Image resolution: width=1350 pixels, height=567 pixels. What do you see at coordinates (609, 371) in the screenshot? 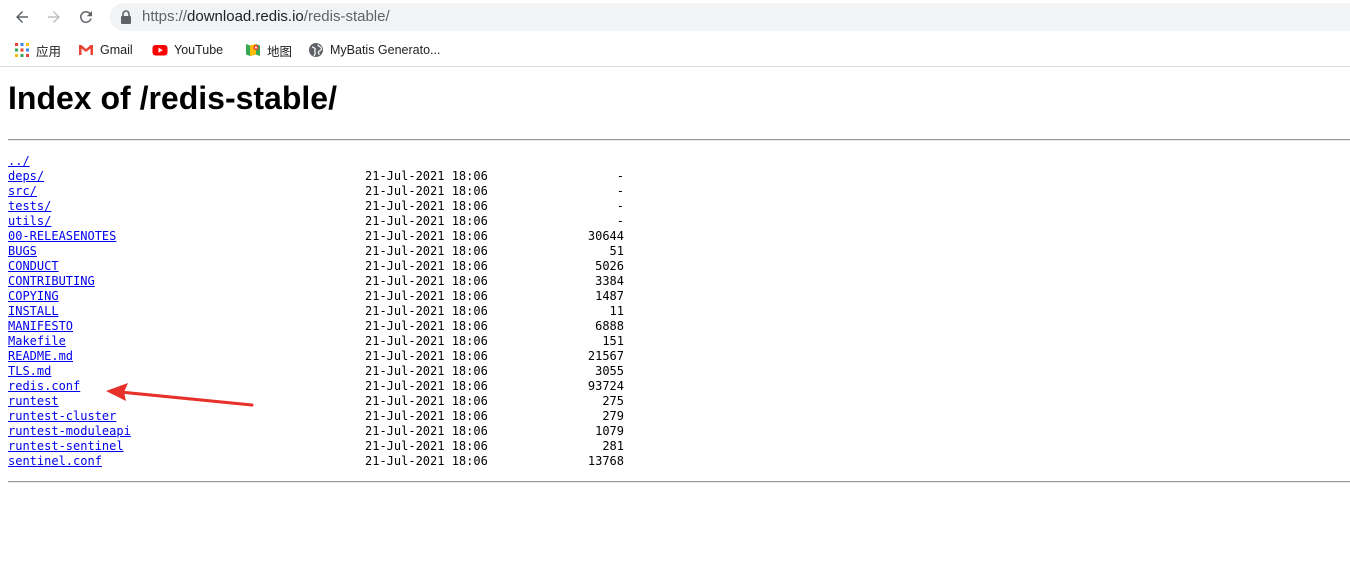
I see `file-size: 3055` at bounding box center [609, 371].